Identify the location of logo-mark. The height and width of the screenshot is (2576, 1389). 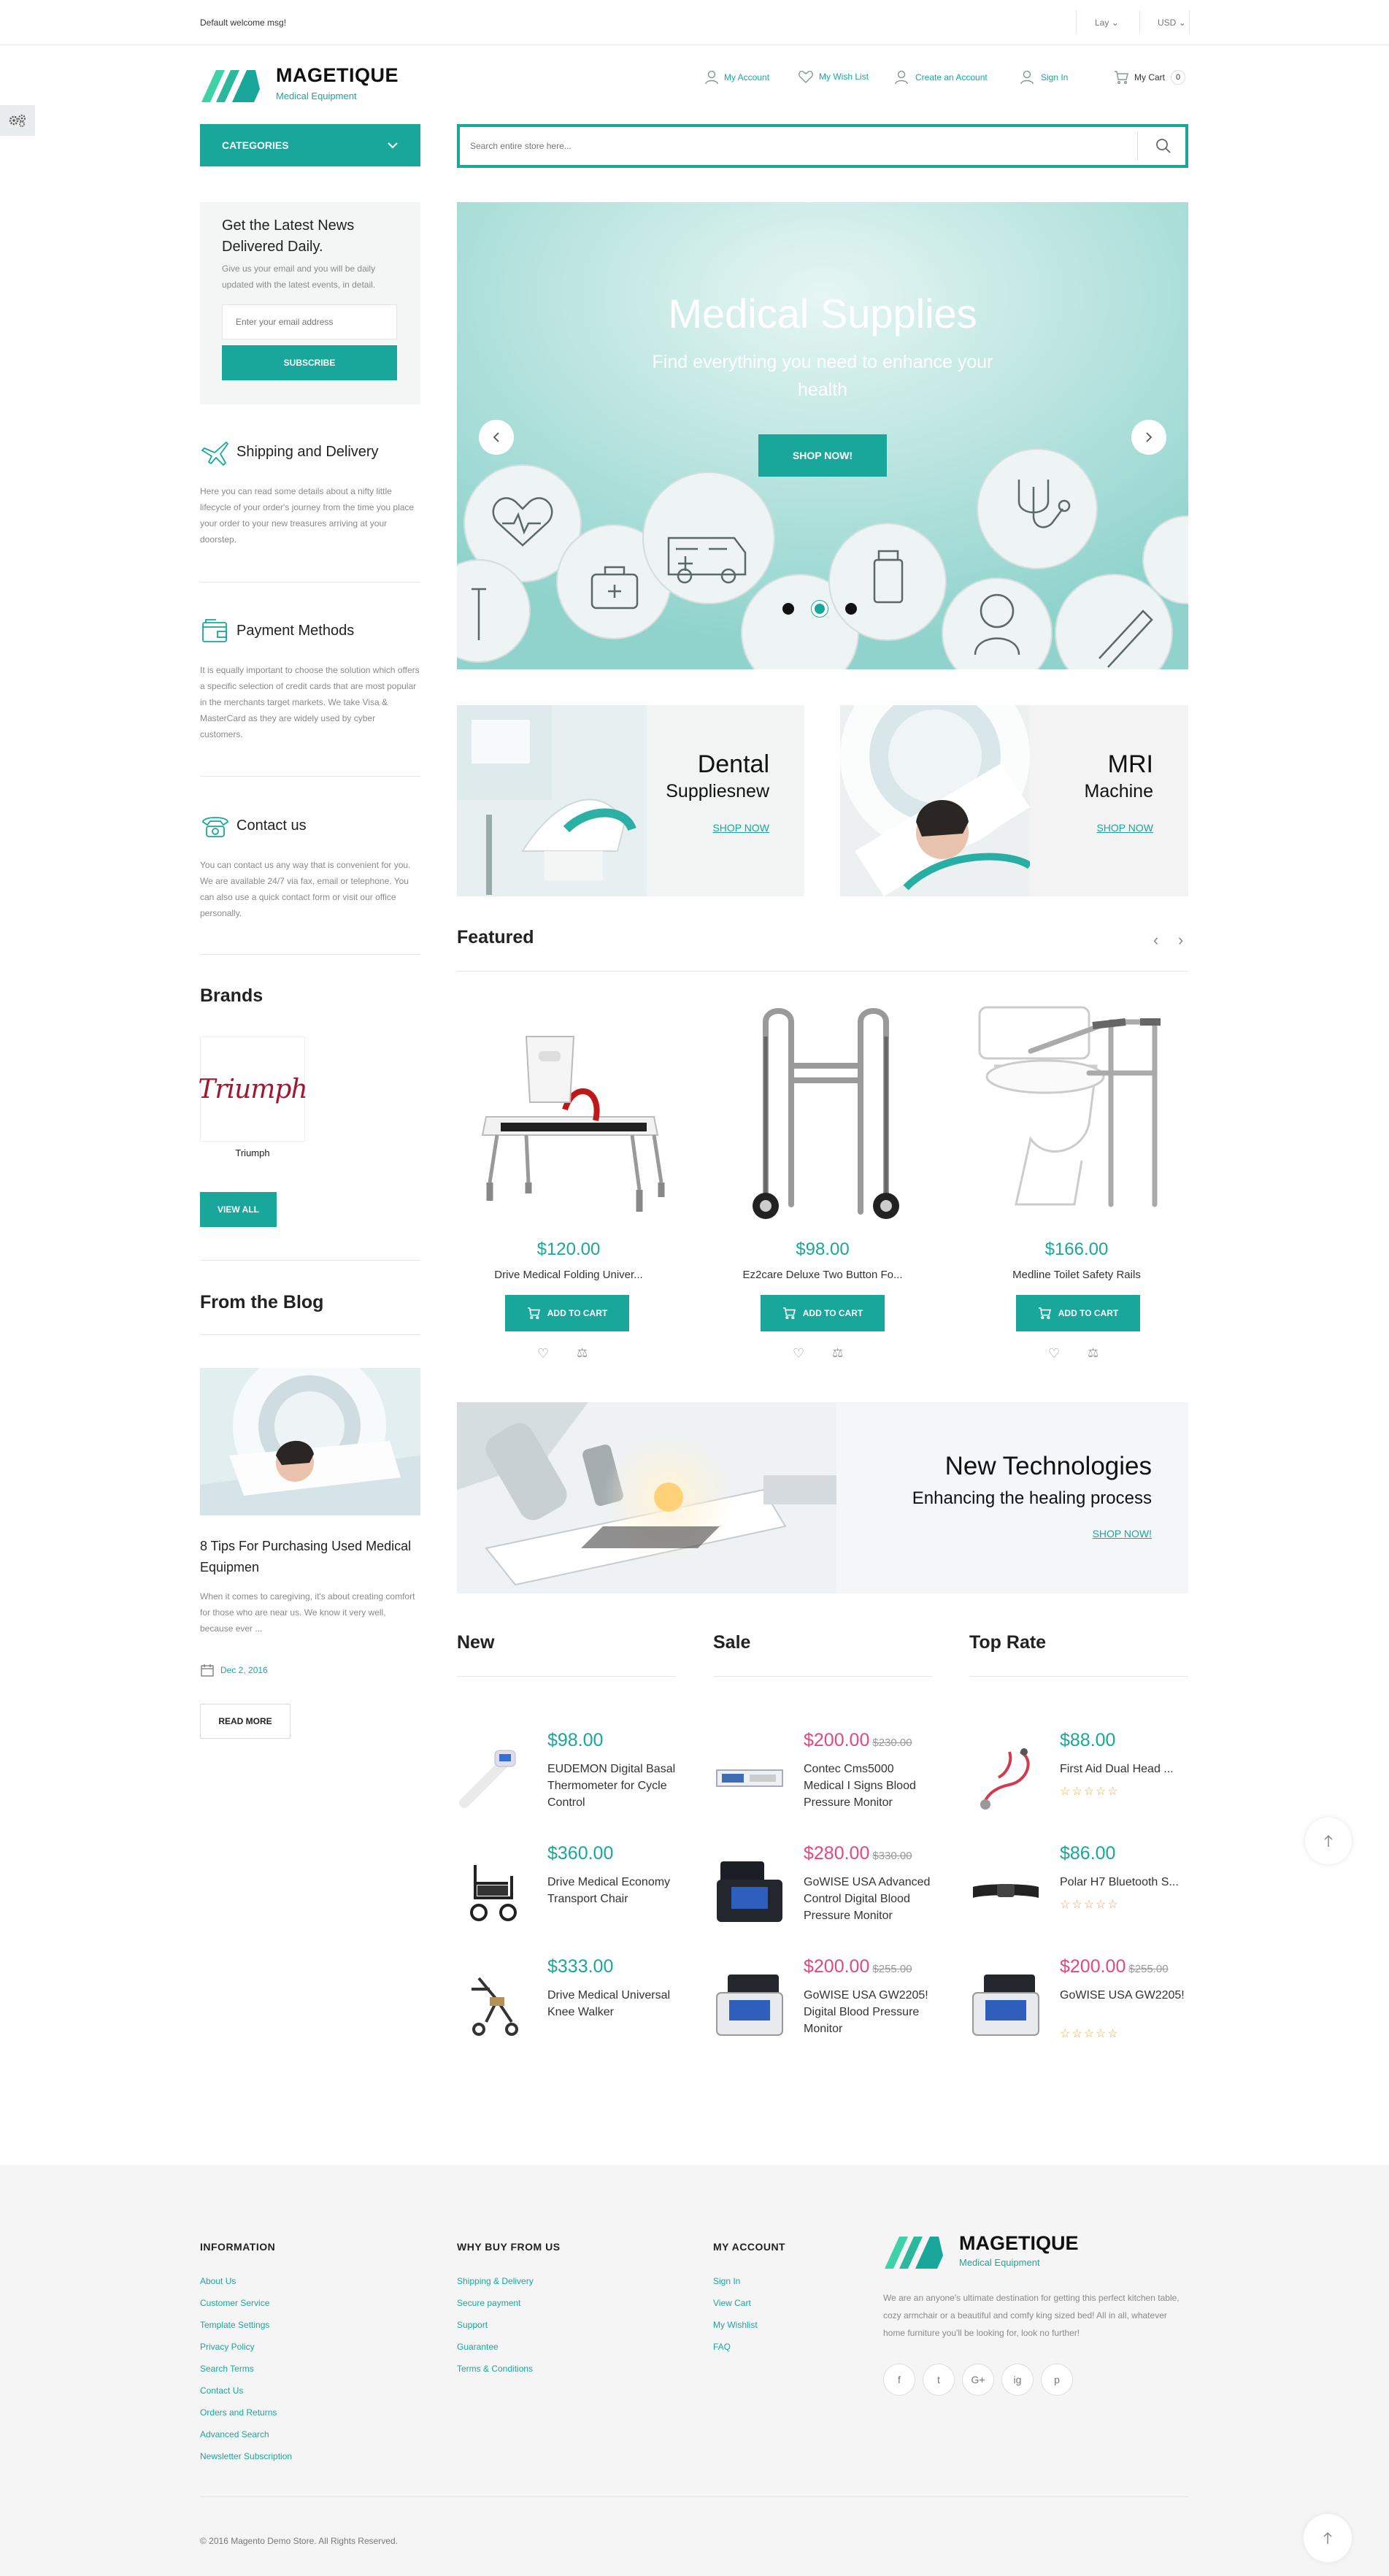
(914, 2253).